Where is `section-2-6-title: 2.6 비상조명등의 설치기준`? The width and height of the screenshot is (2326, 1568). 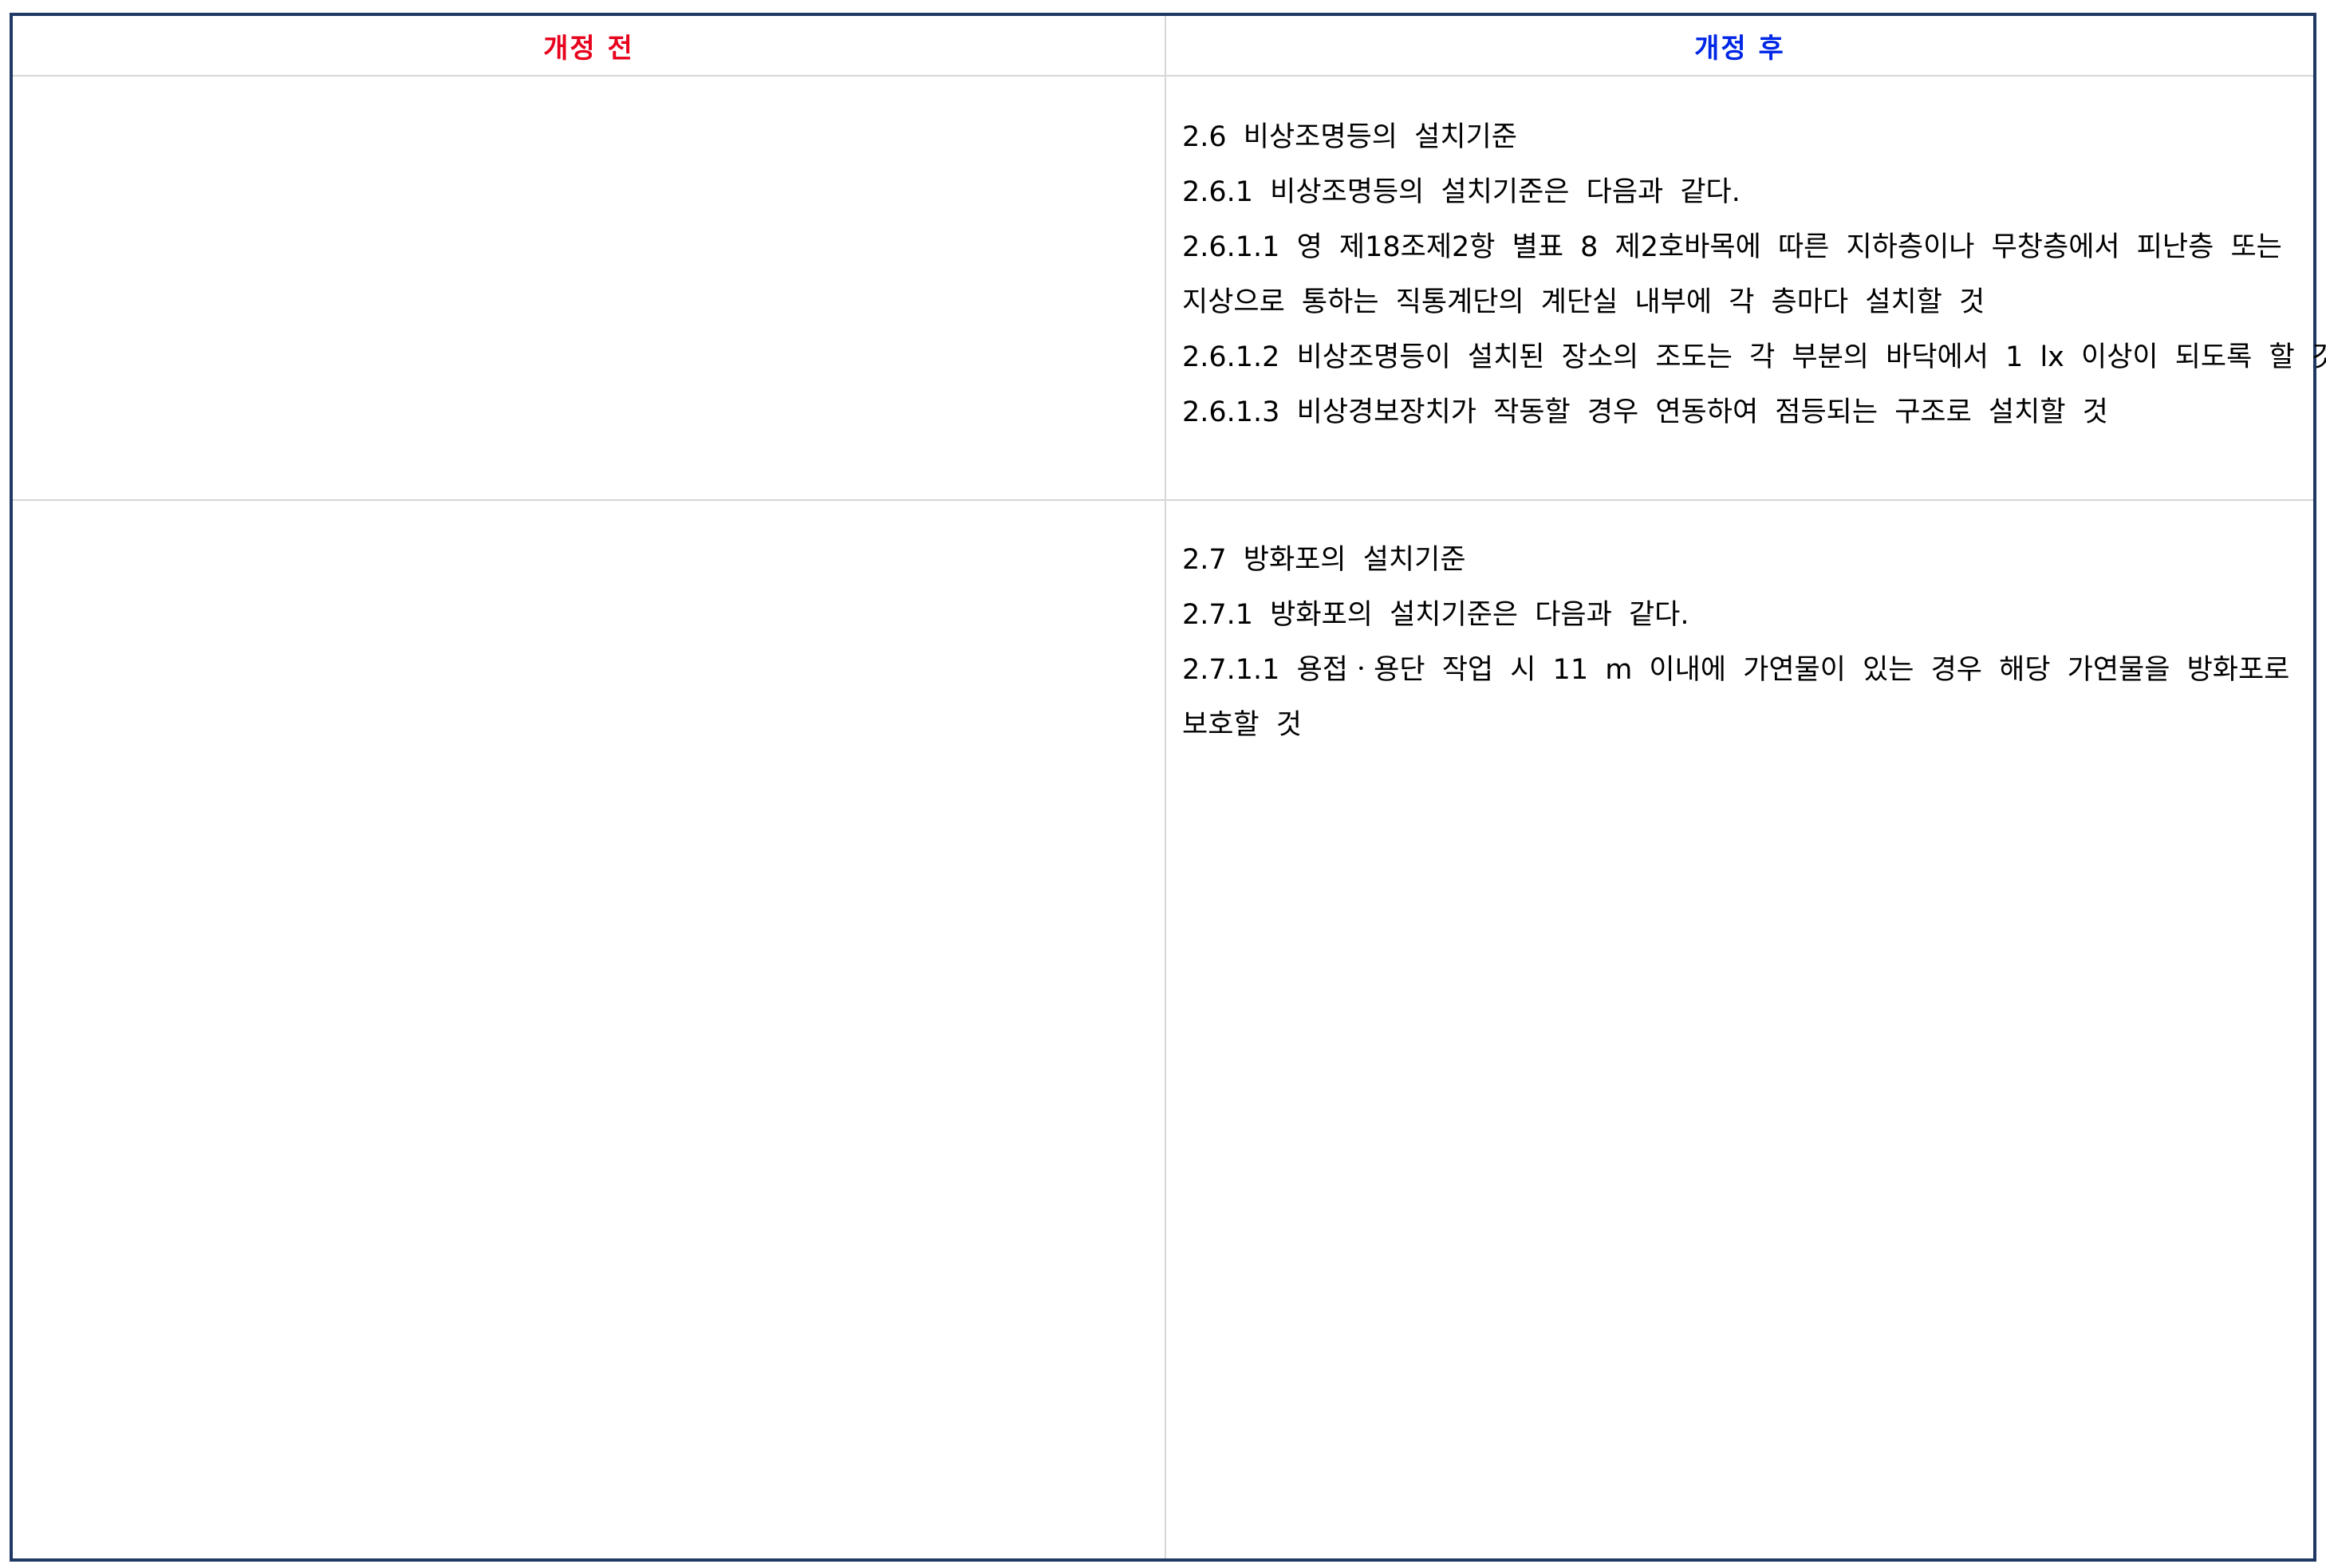 section-2-6-title: 2.6 비상조명등의 설치기준 is located at coordinates (1350, 137).